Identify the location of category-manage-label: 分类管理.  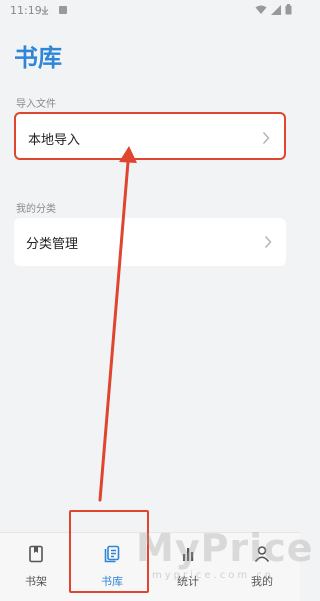
(52, 244).